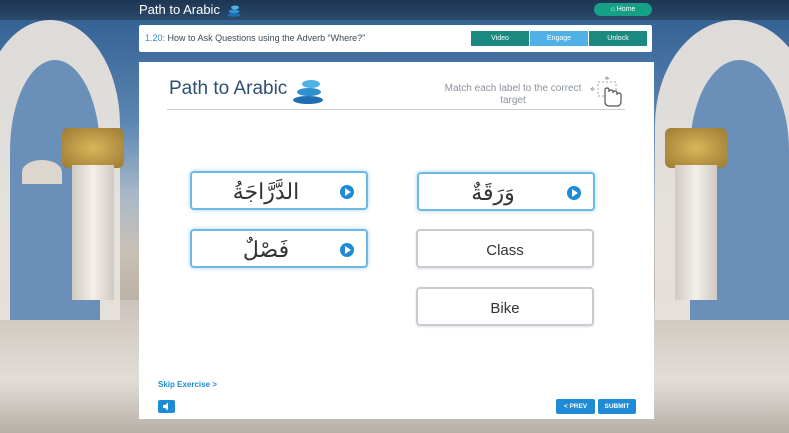 The height and width of the screenshot is (433, 789). I want to click on header-divider, so click(396, 109).